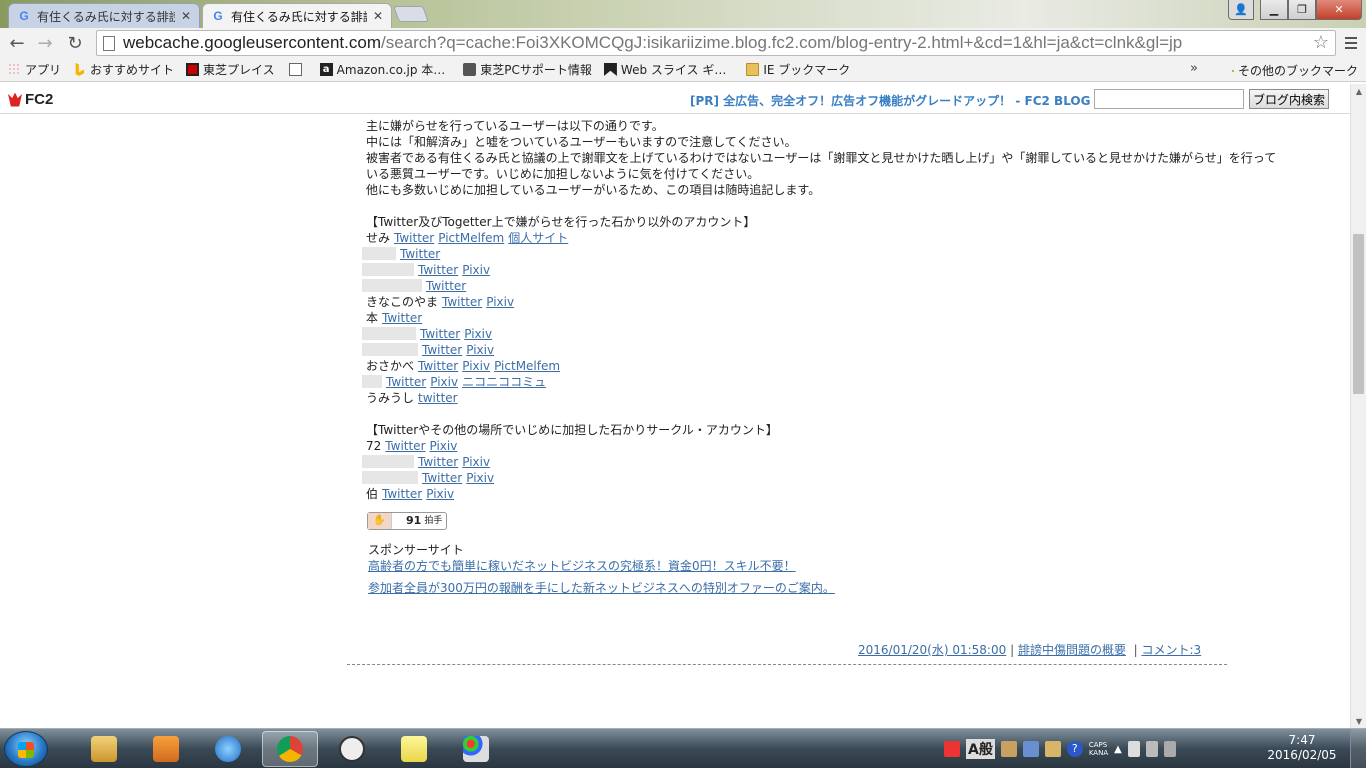  I want to click on user-icon: 👤, so click(1241, 10).